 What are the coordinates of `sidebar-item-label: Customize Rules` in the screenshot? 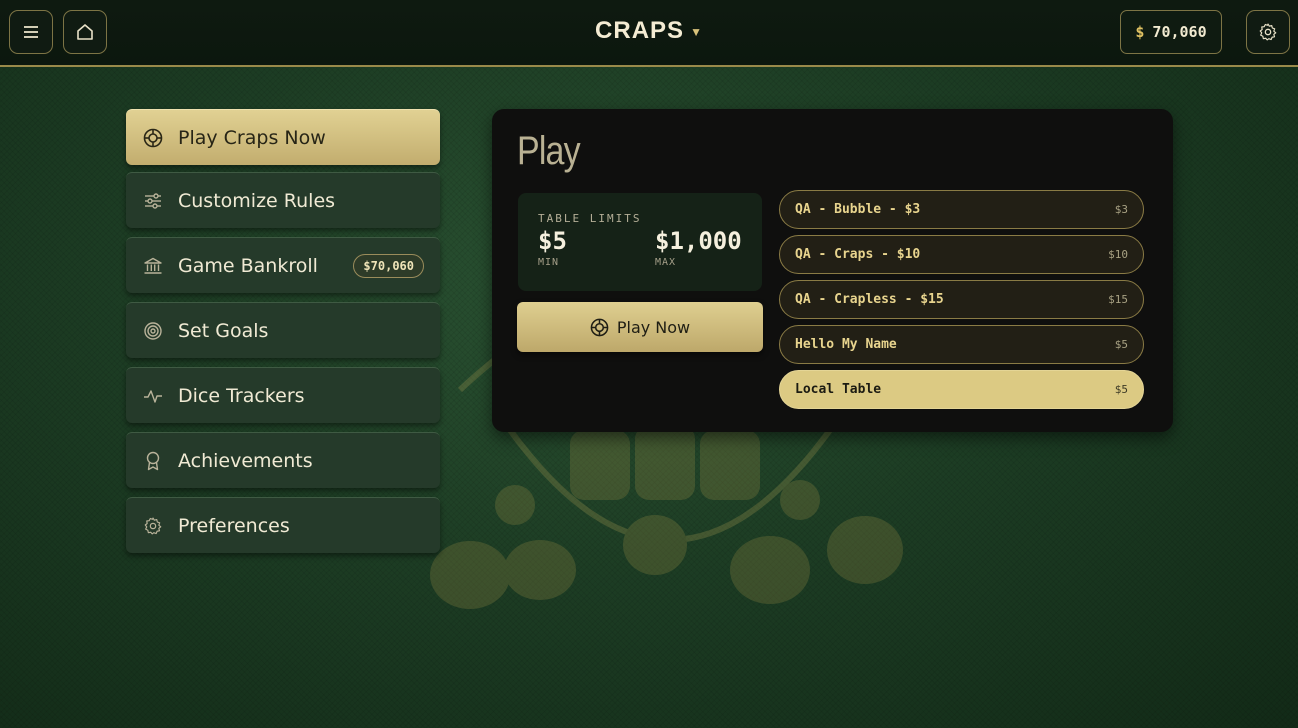 It's located at (257, 200).